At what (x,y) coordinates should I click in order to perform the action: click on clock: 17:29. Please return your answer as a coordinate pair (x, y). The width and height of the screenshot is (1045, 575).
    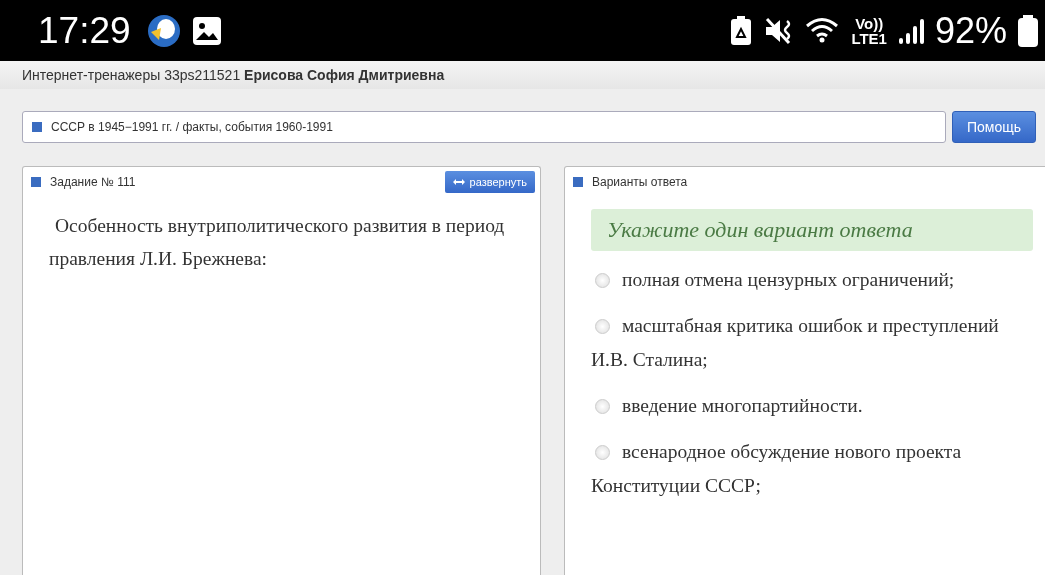
    Looking at the image, I should click on (84, 30).